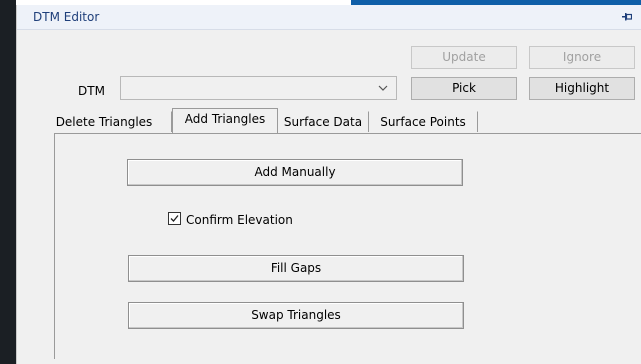 The image size is (641, 364). What do you see at coordinates (91, 91) in the screenshot?
I see `dtm-label: DTM` at bounding box center [91, 91].